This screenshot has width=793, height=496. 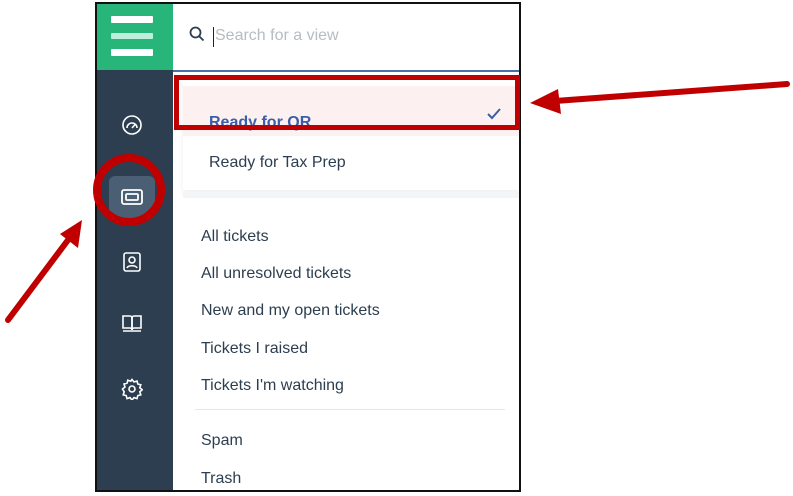 I want to click on check-icon, so click(x=494, y=114).